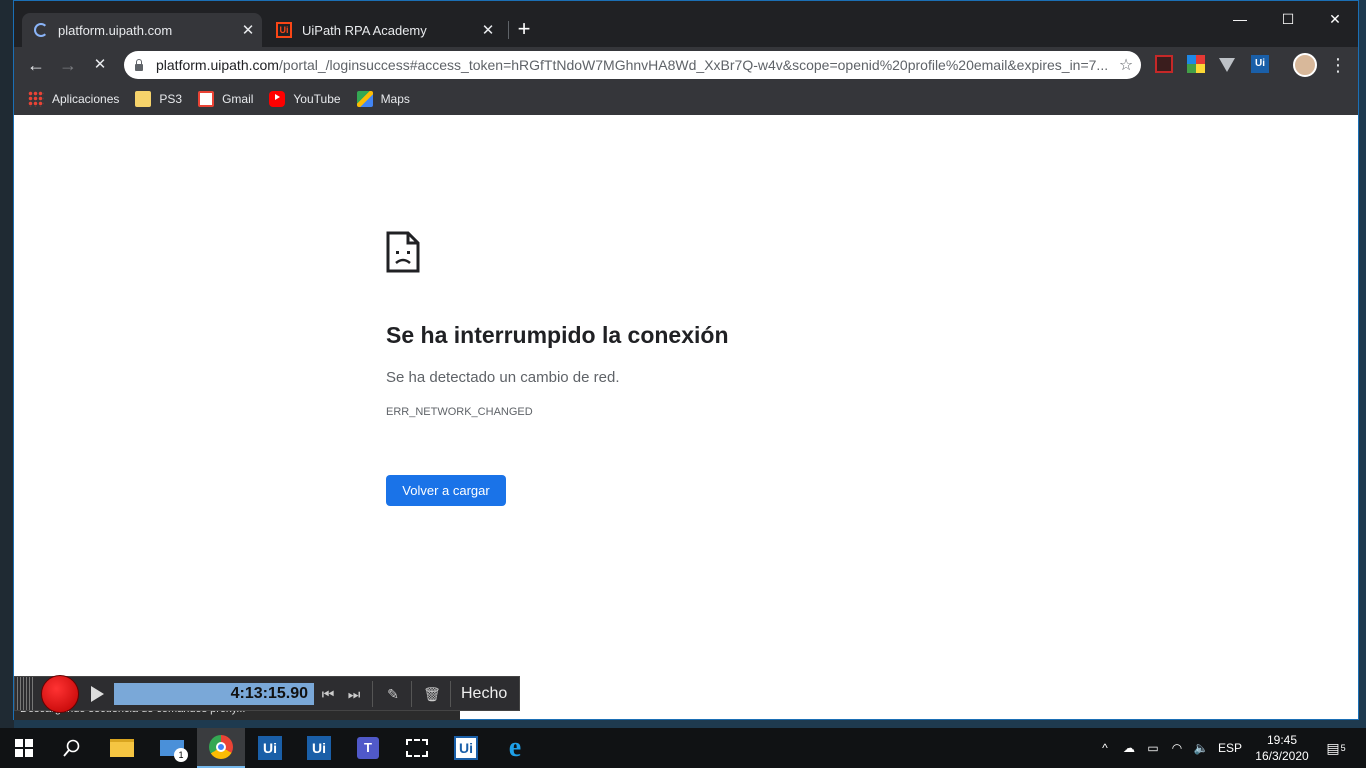  What do you see at coordinates (432, 694) in the screenshot?
I see `trash-icon: 🗑` at bounding box center [432, 694].